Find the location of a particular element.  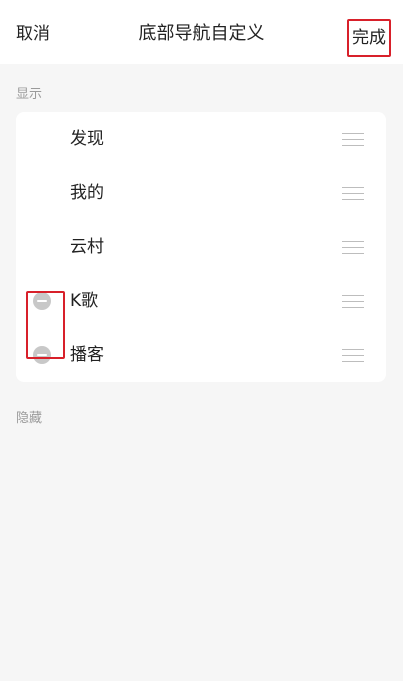

section-label-hidden: 隐藏 is located at coordinates (29, 418).